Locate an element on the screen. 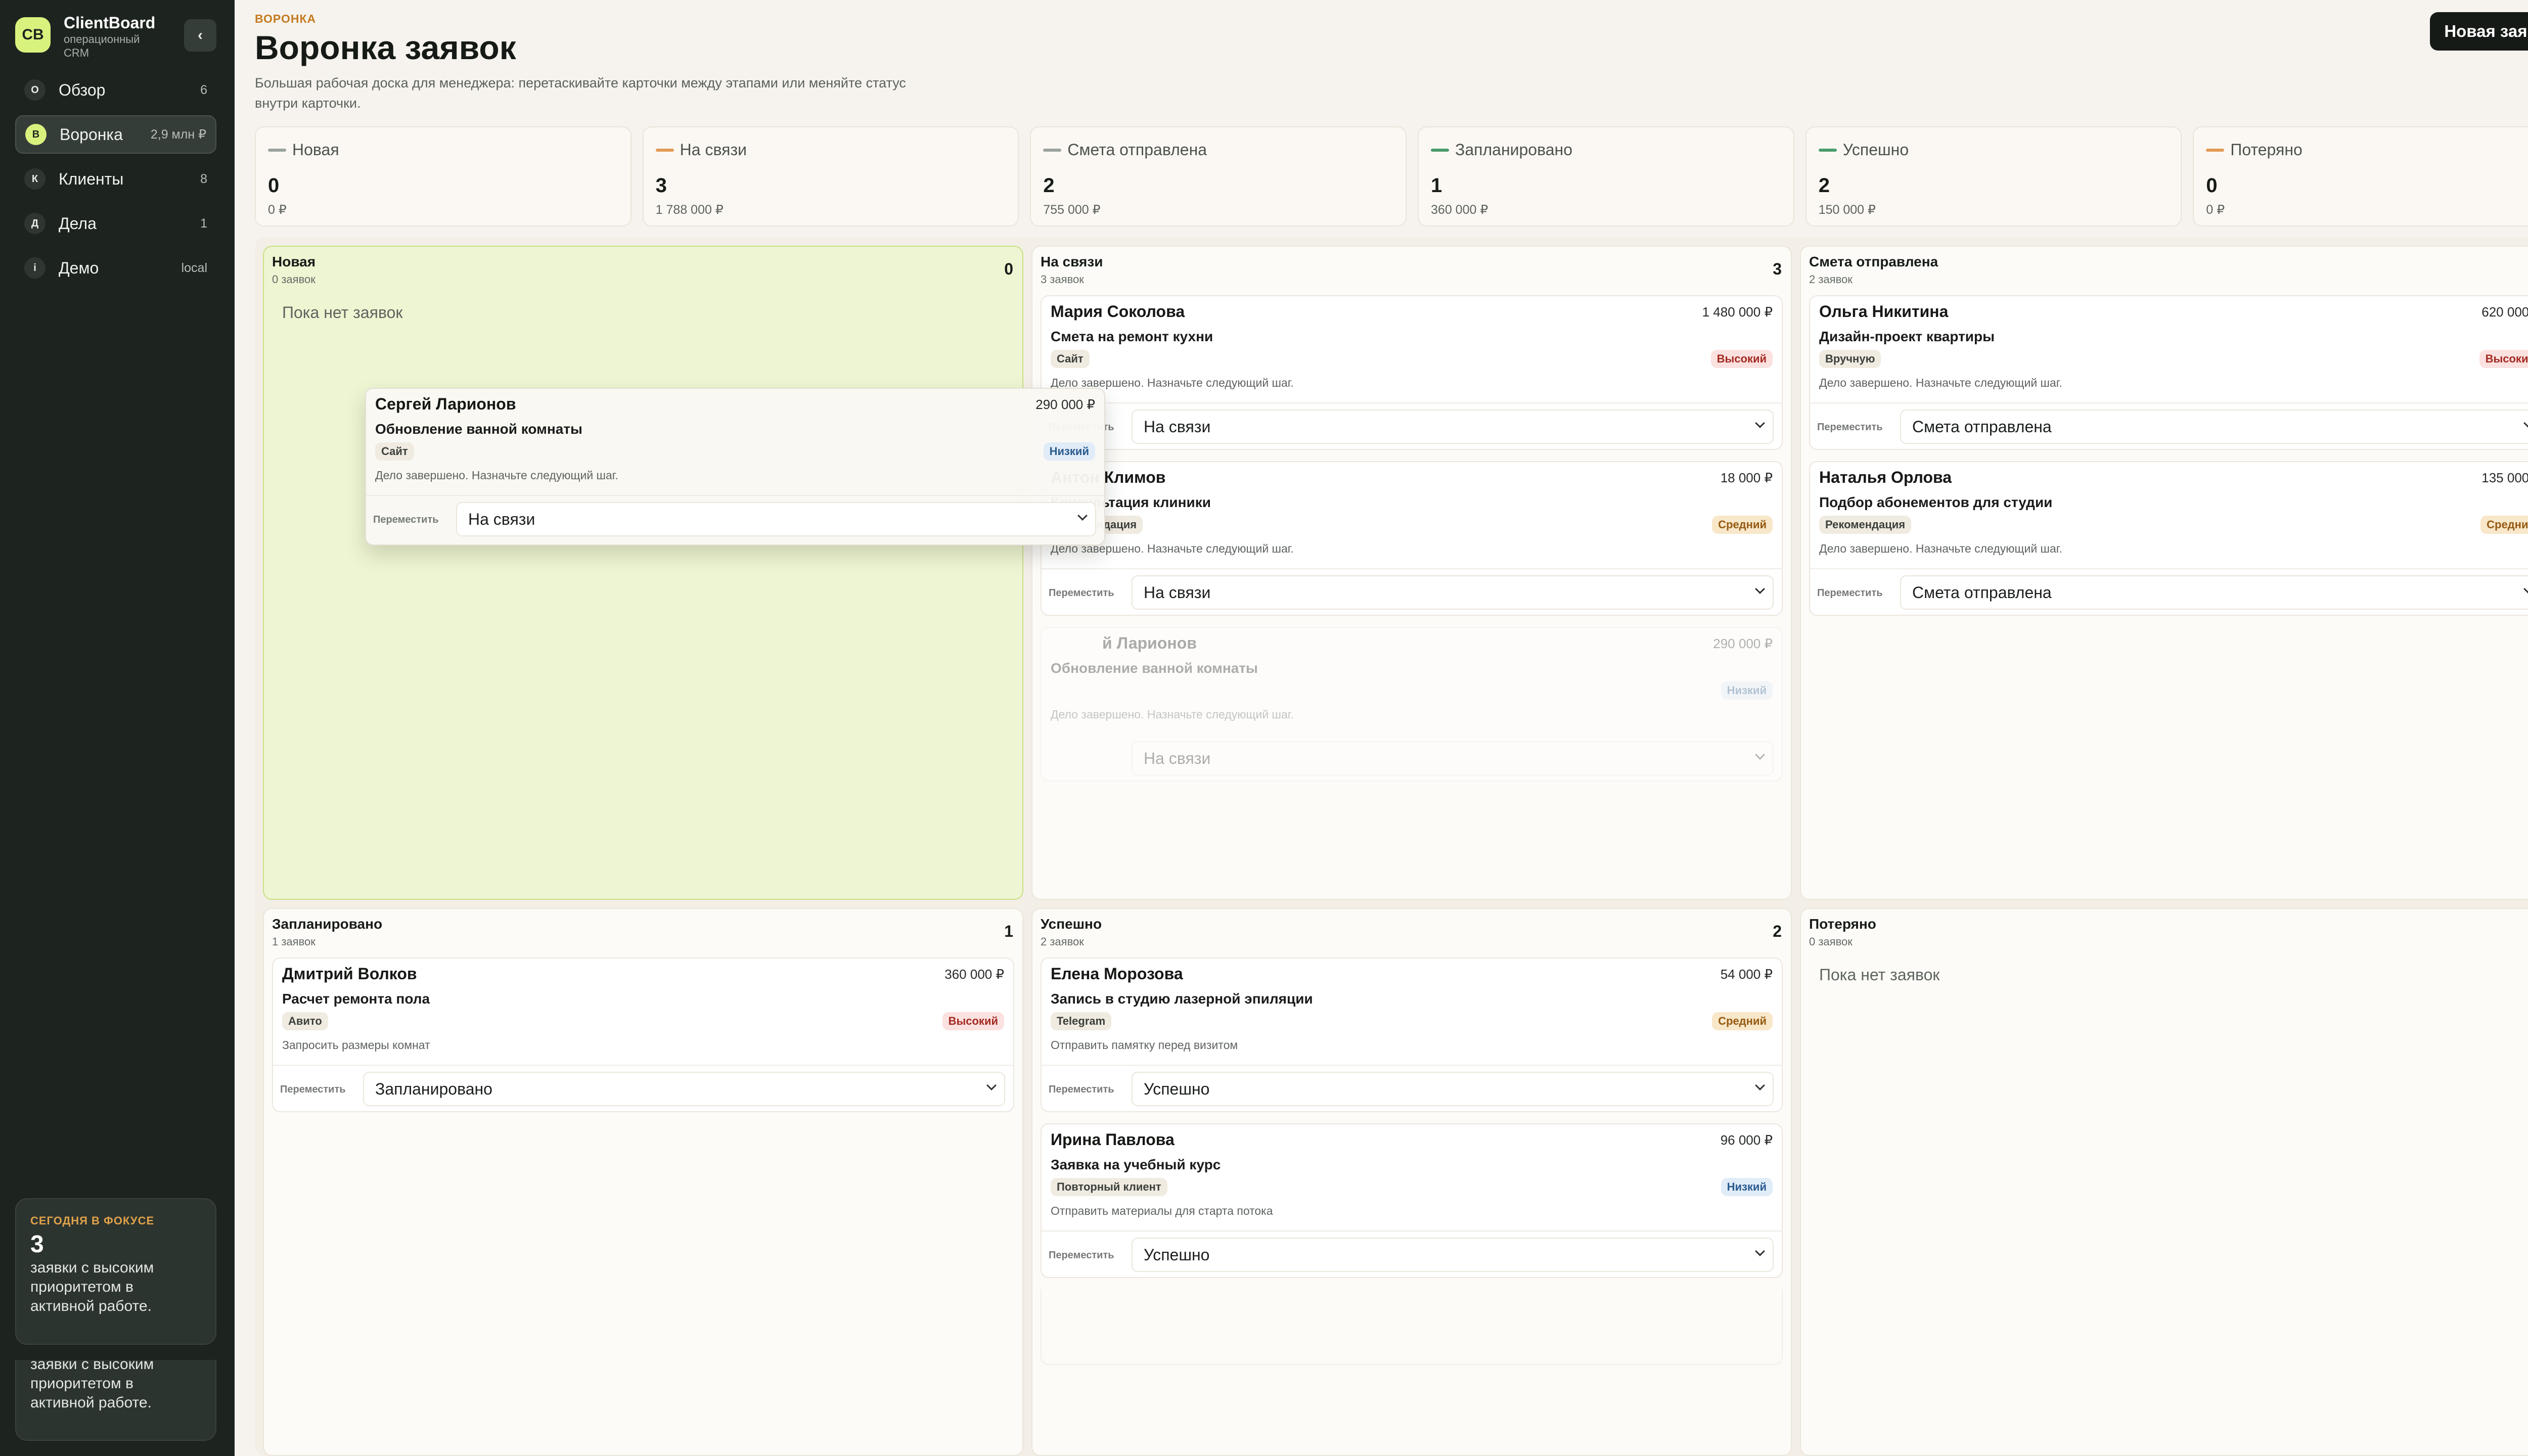 This screenshot has height=1456, width=2528. stat-card-new: Новая 0 0 ₽ is located at coordinates (443, 176).